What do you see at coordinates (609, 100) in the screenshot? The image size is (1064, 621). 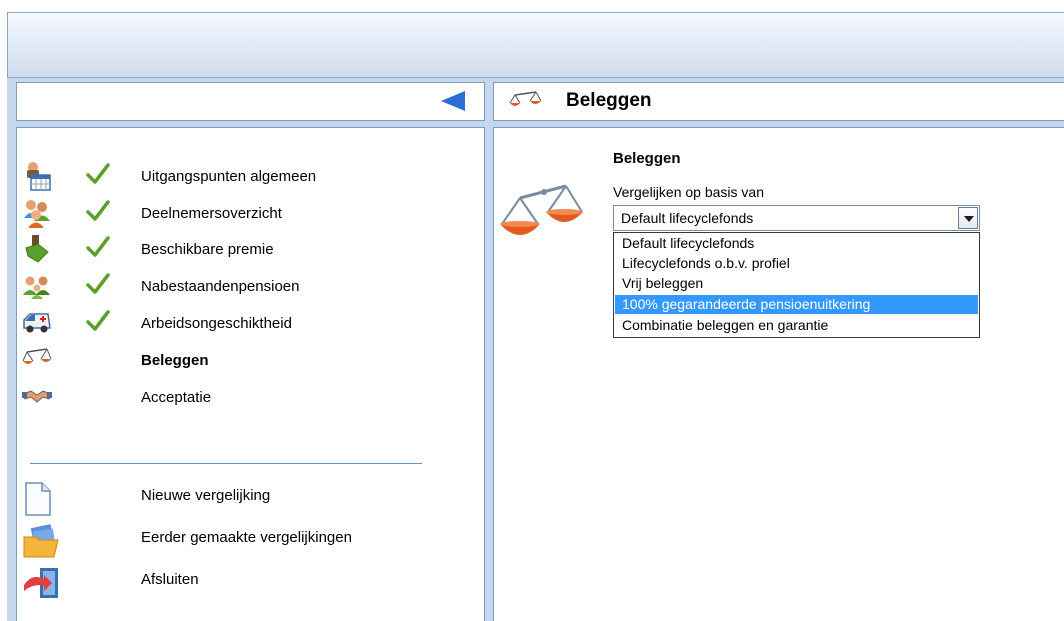 I see `page-title: Beleggen` at bounding box center [609, 100].